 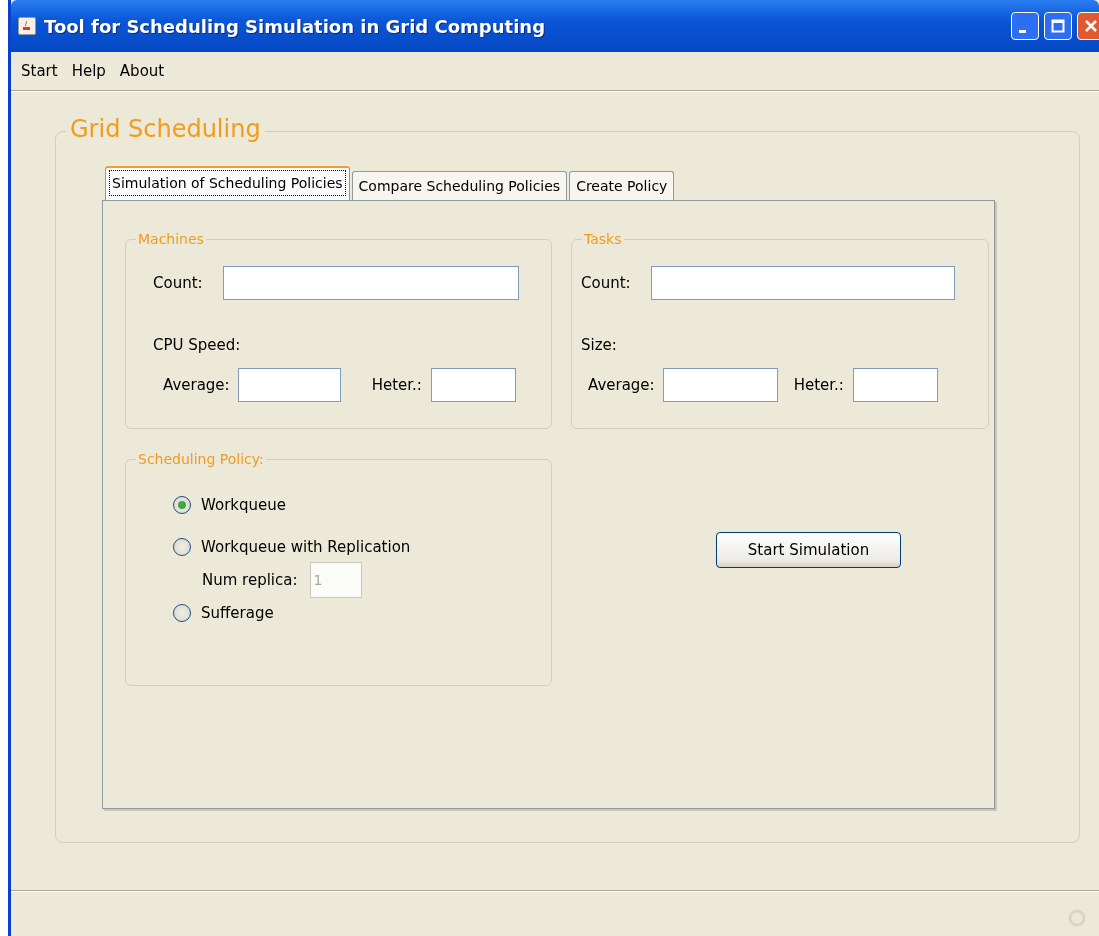 What do you see at coordinates (237, 613) in the screenshot?
I see `option-label: Sufferage` at bounding box center [237, 613].